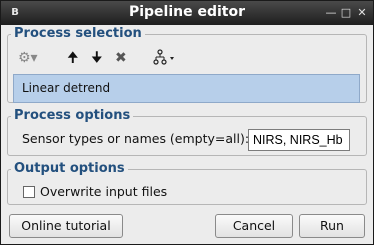 The height and width of the screenshot is (245, 374). Describe the element at coordinates (97, 58) in the screenshot. I see `move-down-arrow-icon: 🠋` at that location.